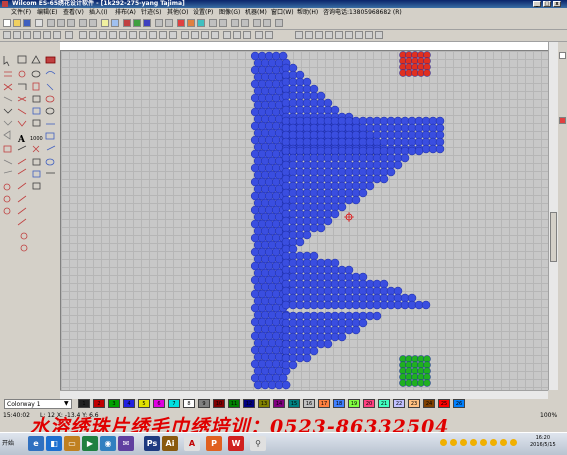 The height and width of the screenshot is (455, 567). What do you see at coordinates (205, 35) in the screenshot?
I see `cording-icon` at bounding box center [205, 35].